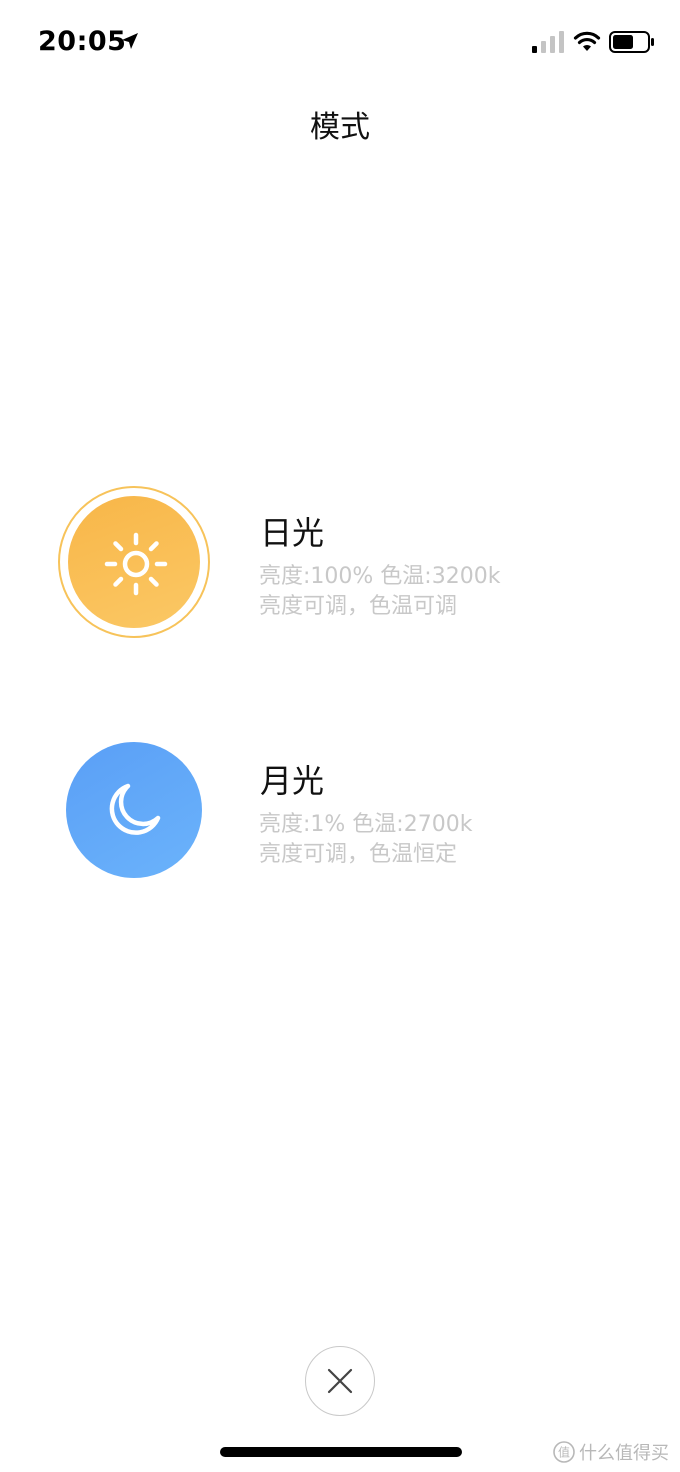 This screenshot has width=680, height=1472. I want to click on moonlight-icon-disc, so click(134, 810).